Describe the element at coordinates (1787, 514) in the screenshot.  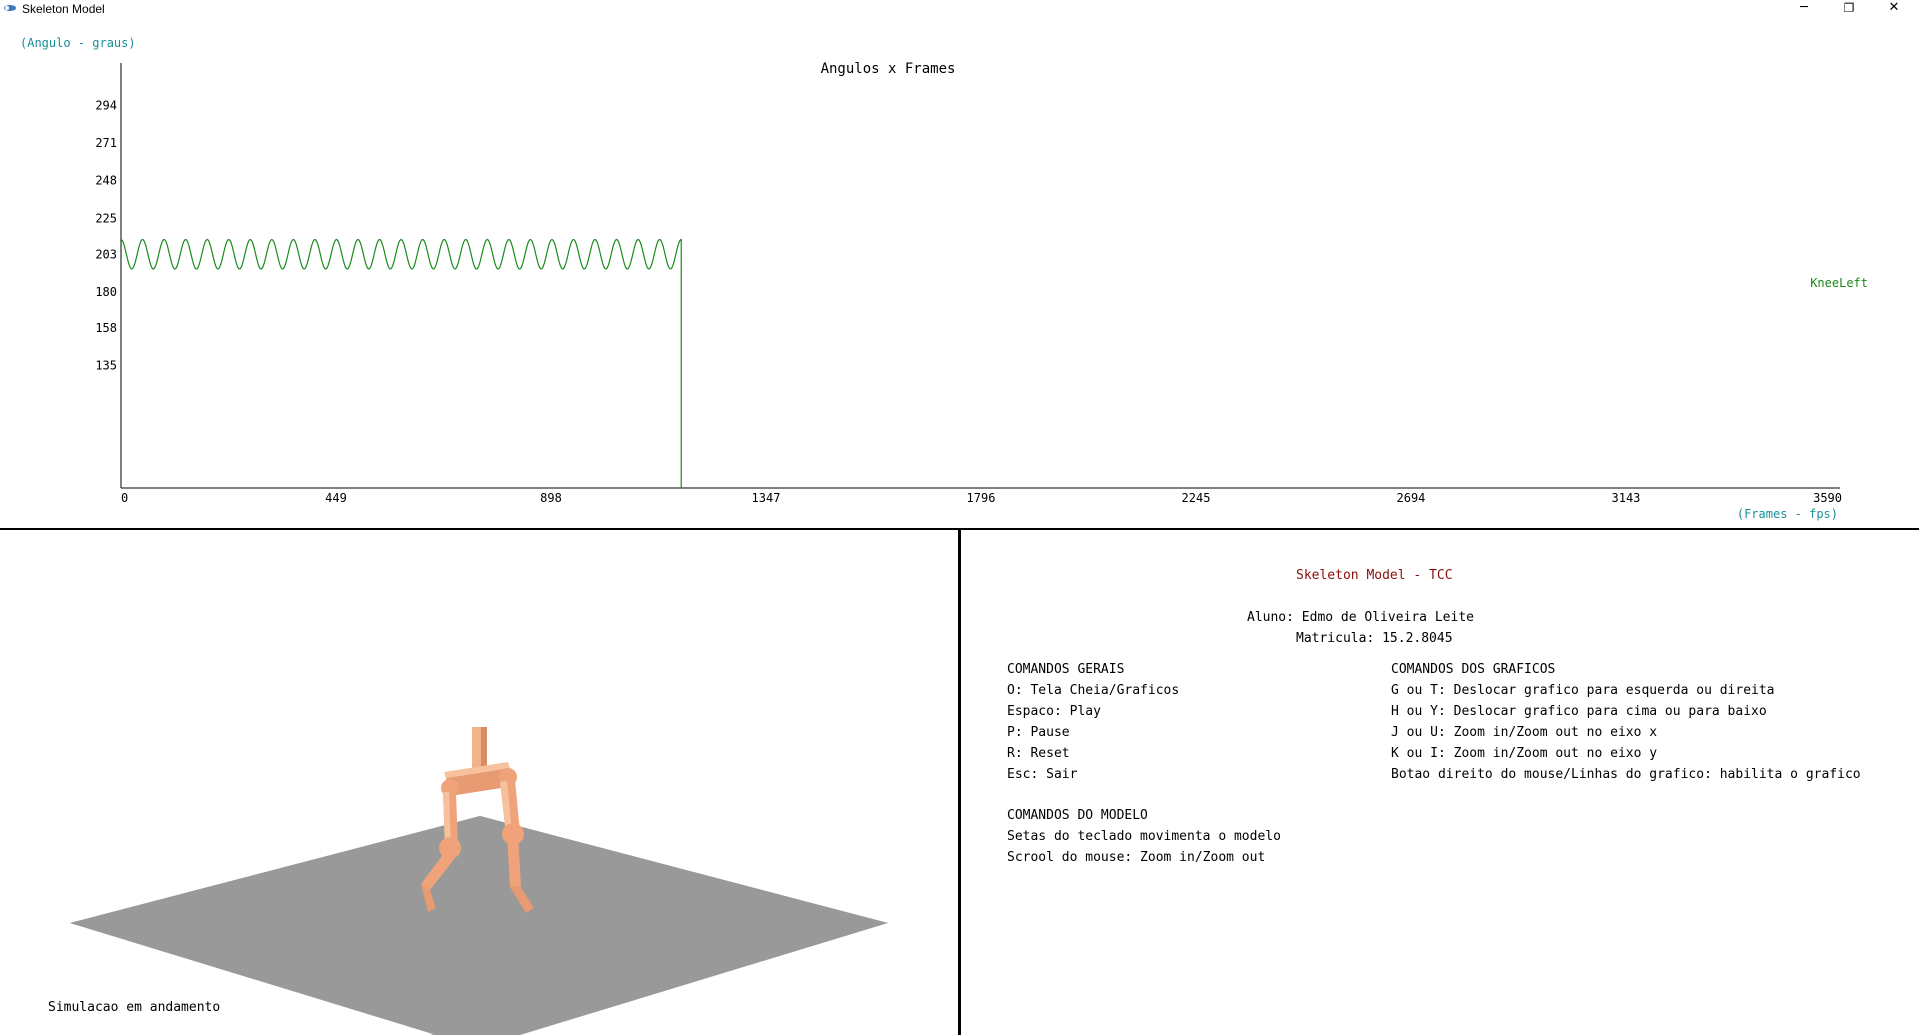
I see `x-axis-label: (Frames - fps)` at that location.